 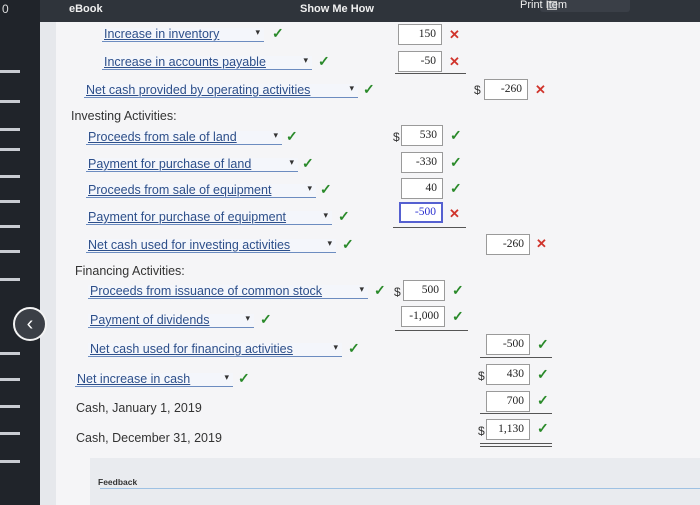 I want to click on print-item-link: Print Item, so click(x=543, y=5).